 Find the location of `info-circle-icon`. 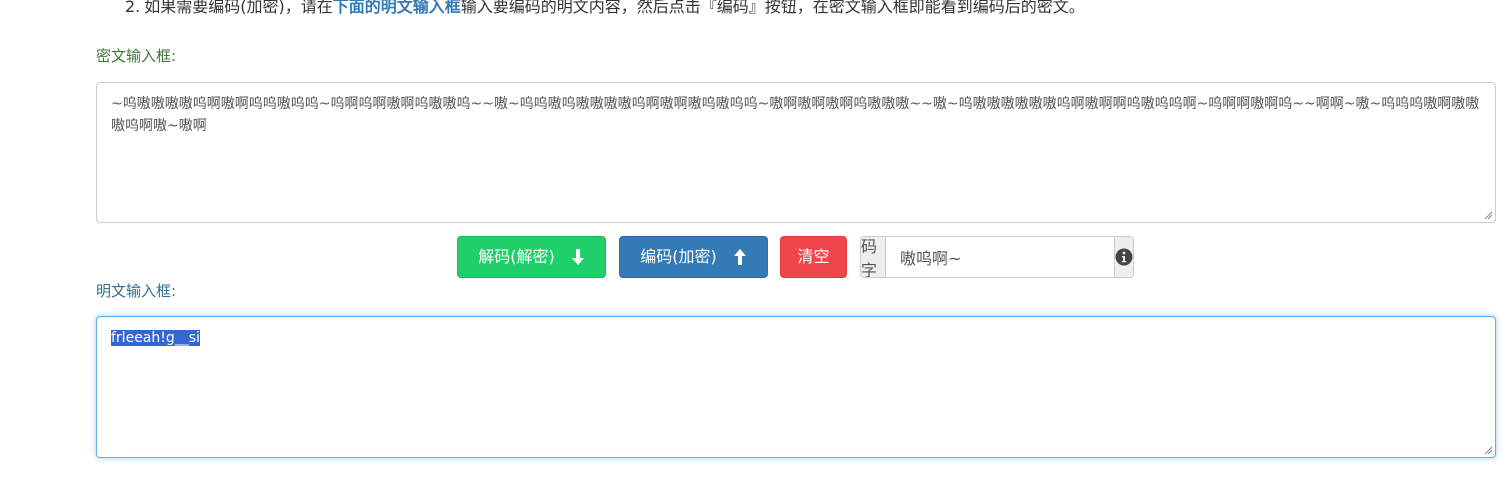

info-circle-icon is located at coordinates (1124, 257).